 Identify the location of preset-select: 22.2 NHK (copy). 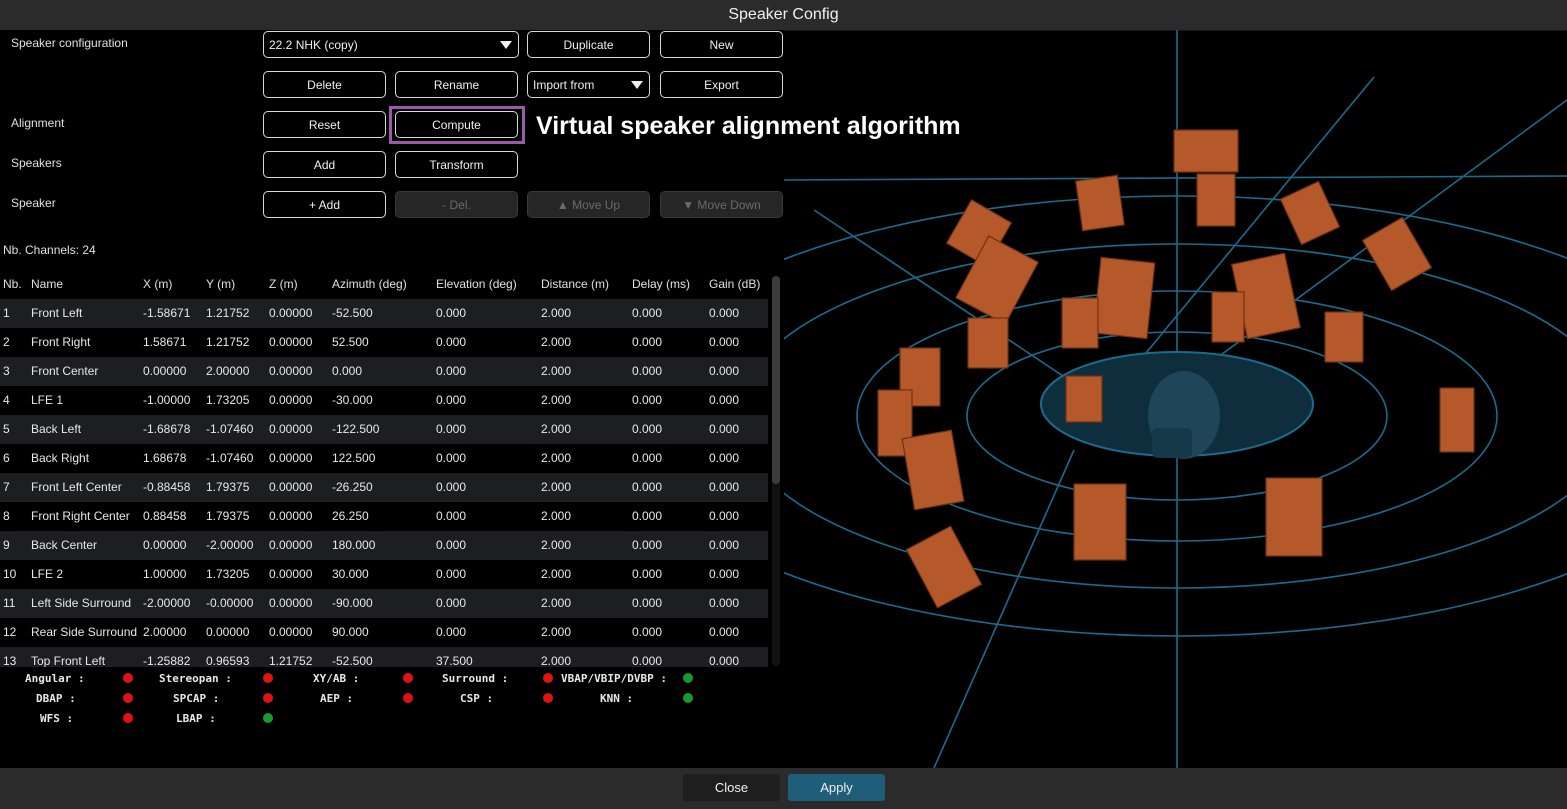
(391, 44).